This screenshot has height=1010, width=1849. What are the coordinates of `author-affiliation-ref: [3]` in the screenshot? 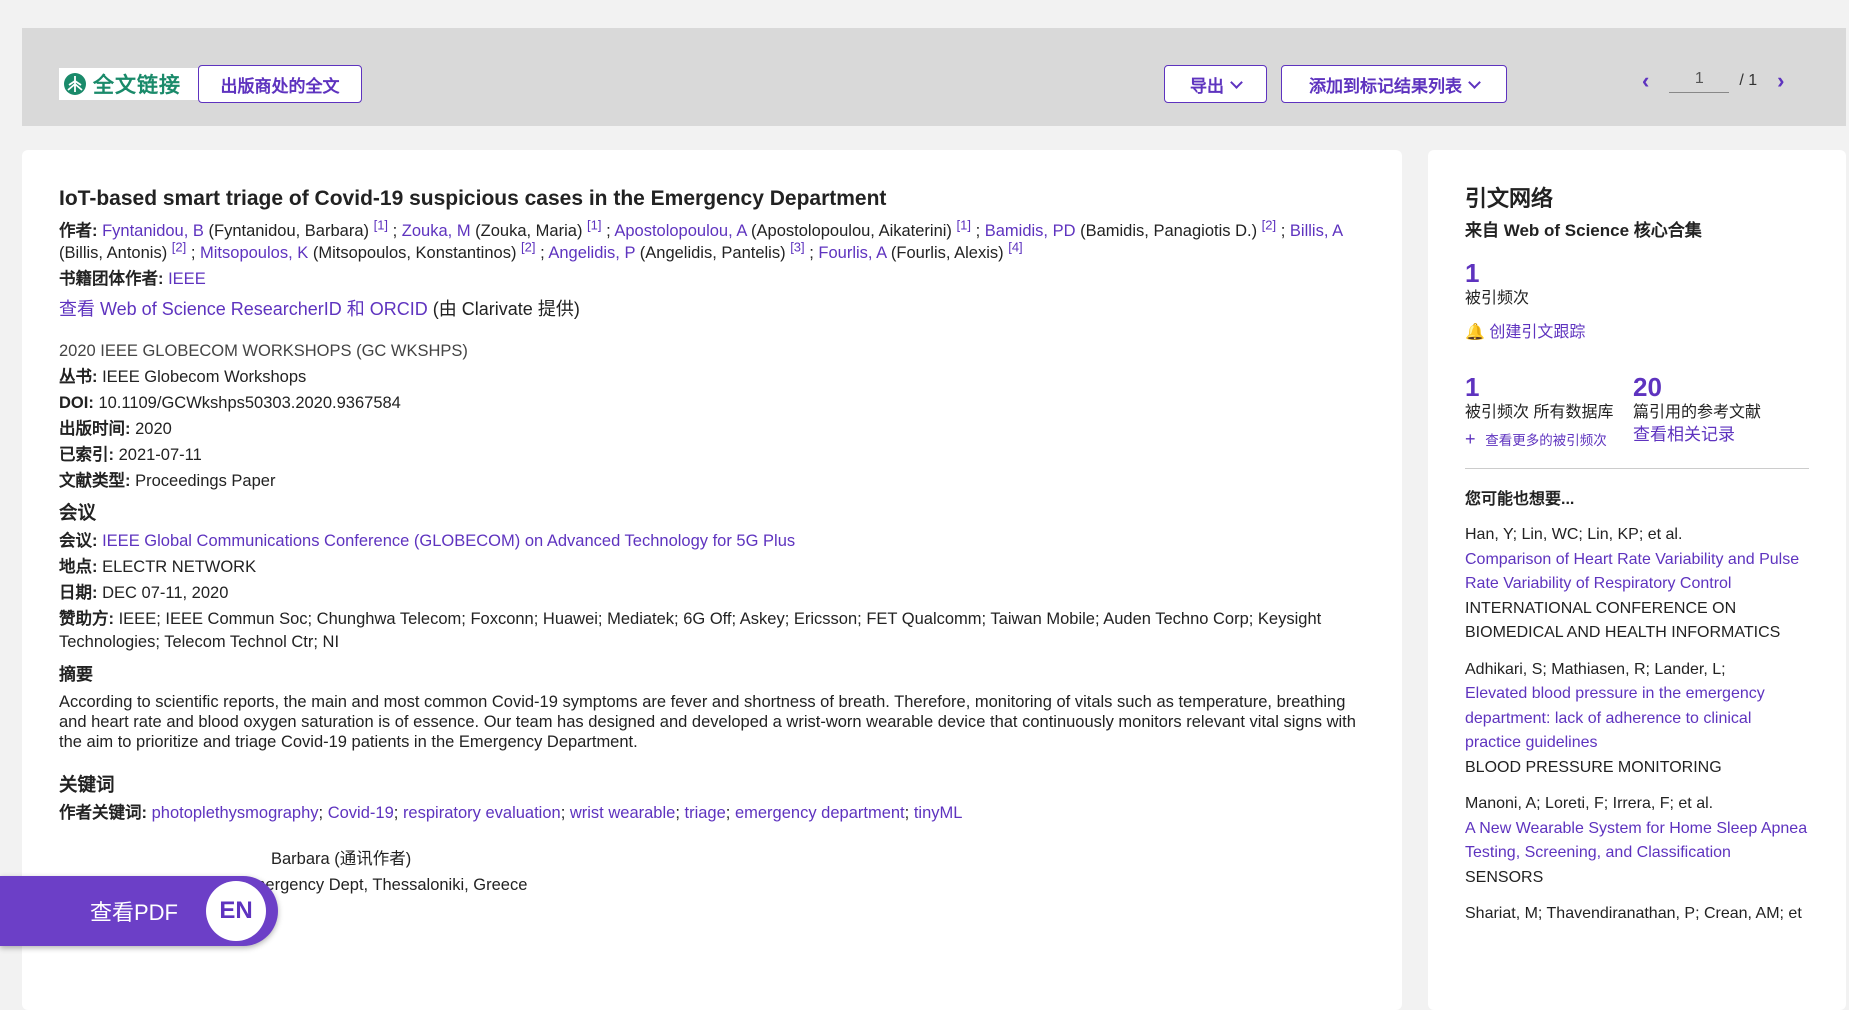 It's located at (797, 247).